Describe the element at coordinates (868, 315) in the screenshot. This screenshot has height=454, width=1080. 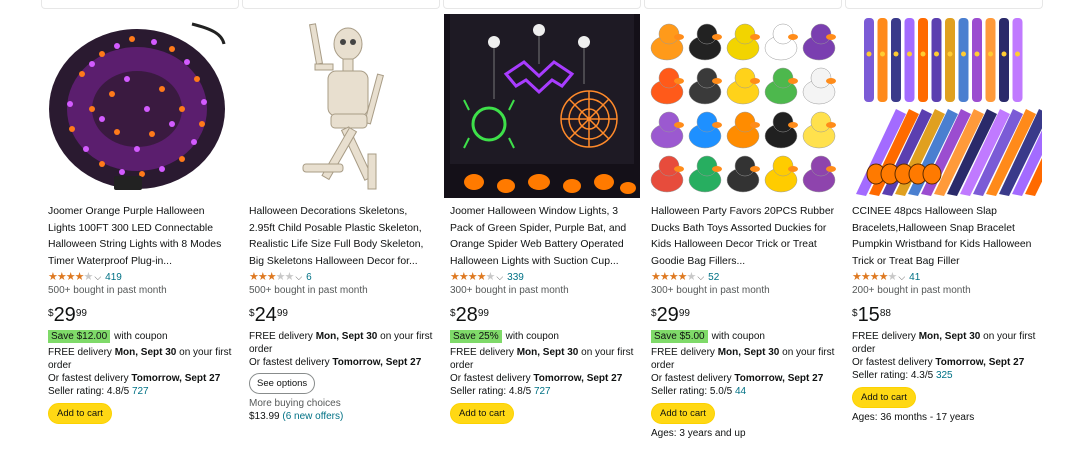
I see `price-whole: 15` at that location.